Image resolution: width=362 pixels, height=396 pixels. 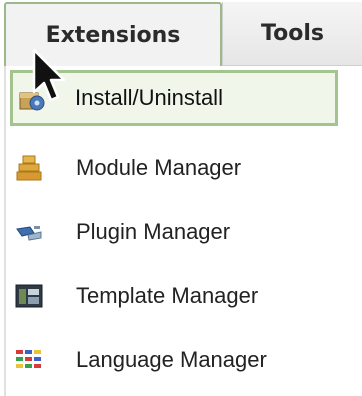 What do you see at coordinates (29, 296) in the screenshot?
I see `template-icon` at bounding box center [29, 296].